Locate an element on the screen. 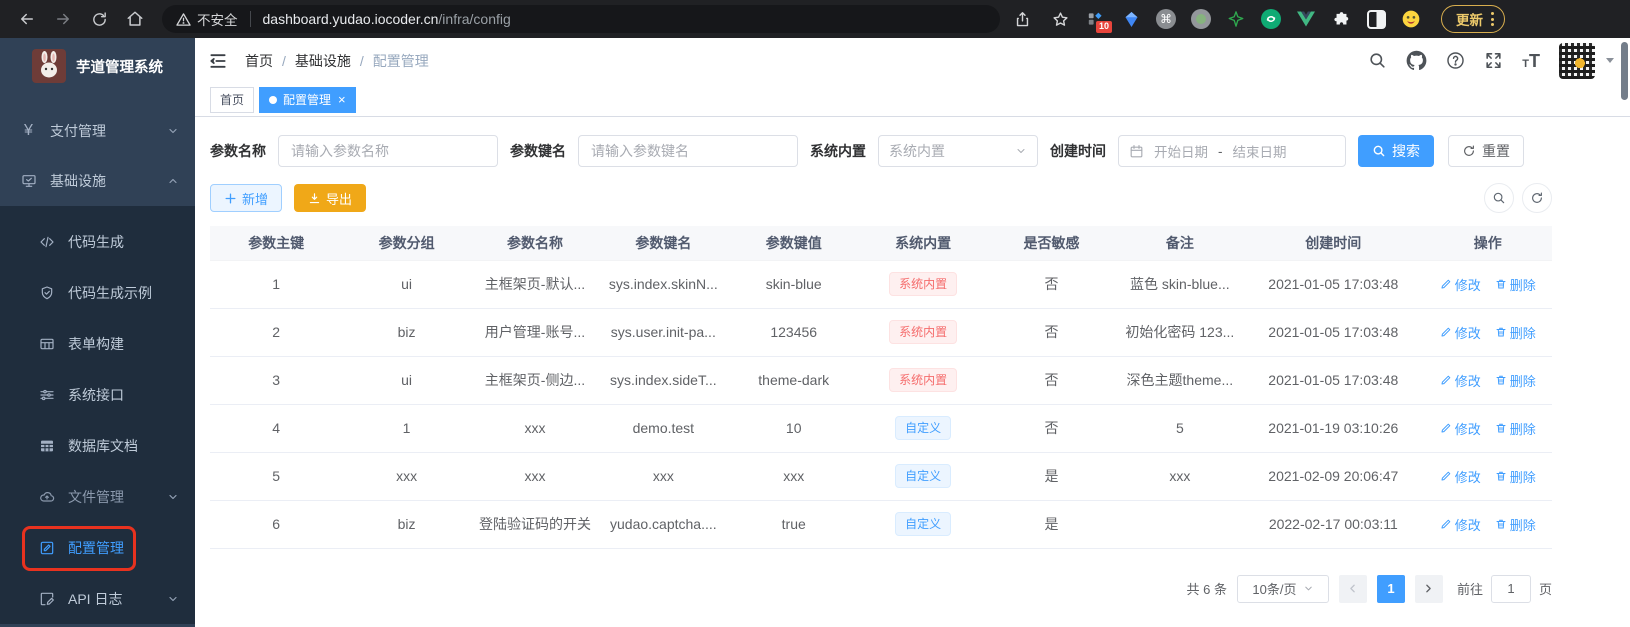 The image size is (1630, 627). sidebar-item-payment: ¥ 支付管理 is located at coordinates (97, 131).